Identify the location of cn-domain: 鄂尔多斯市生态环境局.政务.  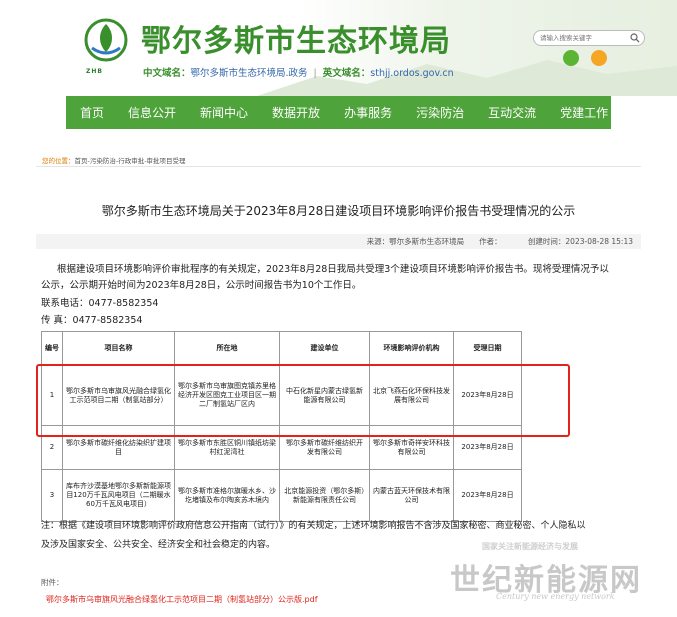
(249, 73).